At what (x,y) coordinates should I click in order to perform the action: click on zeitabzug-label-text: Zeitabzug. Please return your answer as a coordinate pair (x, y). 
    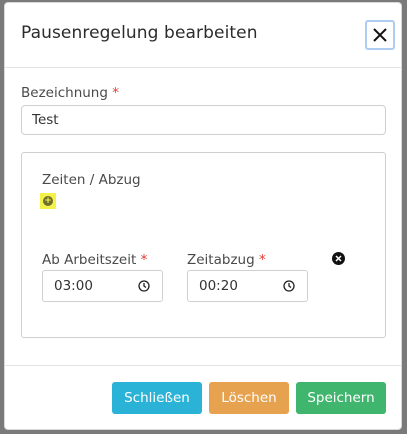
    Looking at the image, I should click on (221, 260).